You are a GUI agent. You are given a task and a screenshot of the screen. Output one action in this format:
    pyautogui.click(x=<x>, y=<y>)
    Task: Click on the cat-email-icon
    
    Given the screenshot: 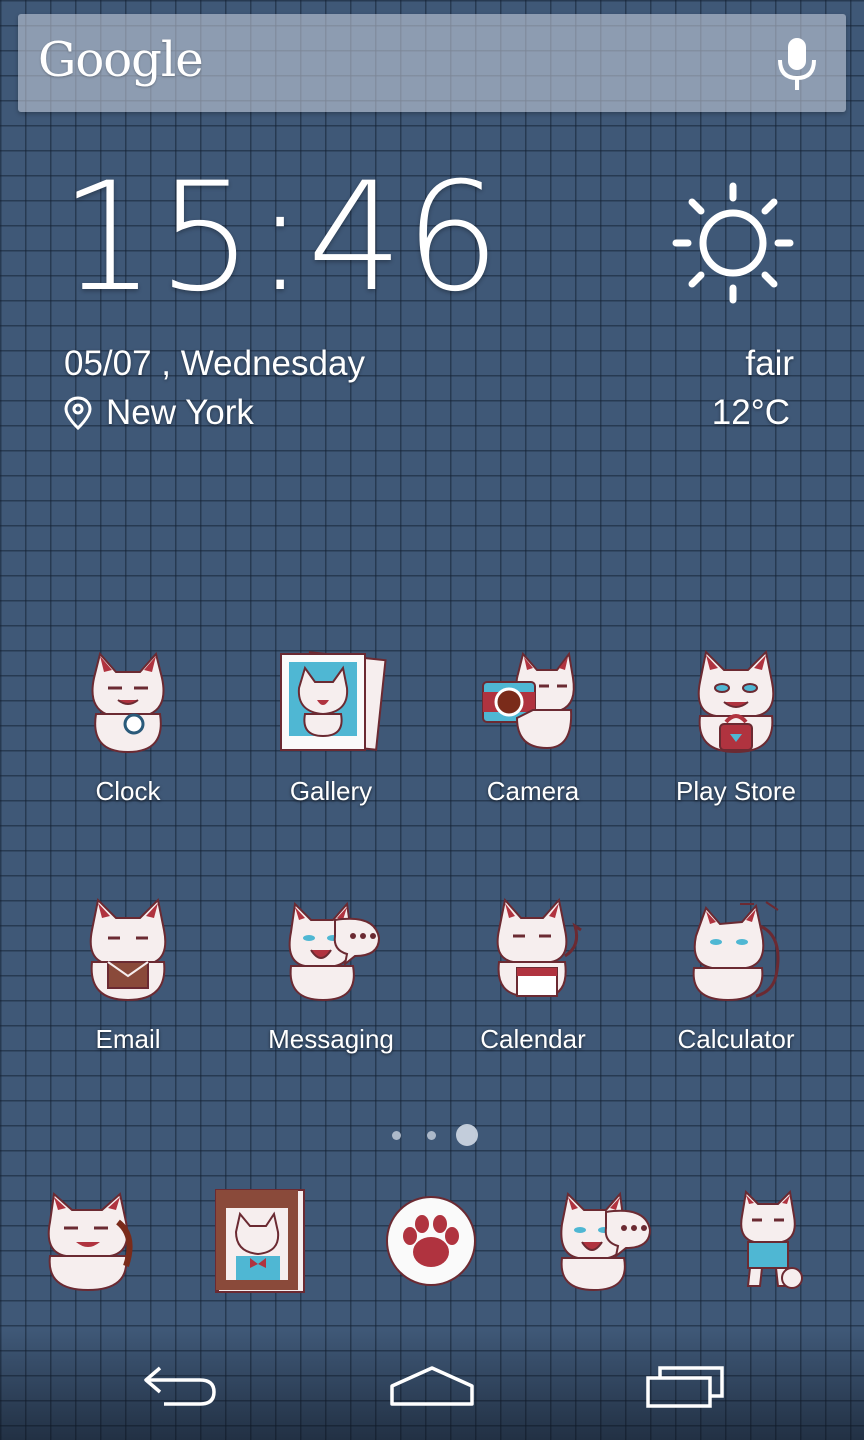 What is the action you would take?
    pyautogui.click(x=128, y=949)
    